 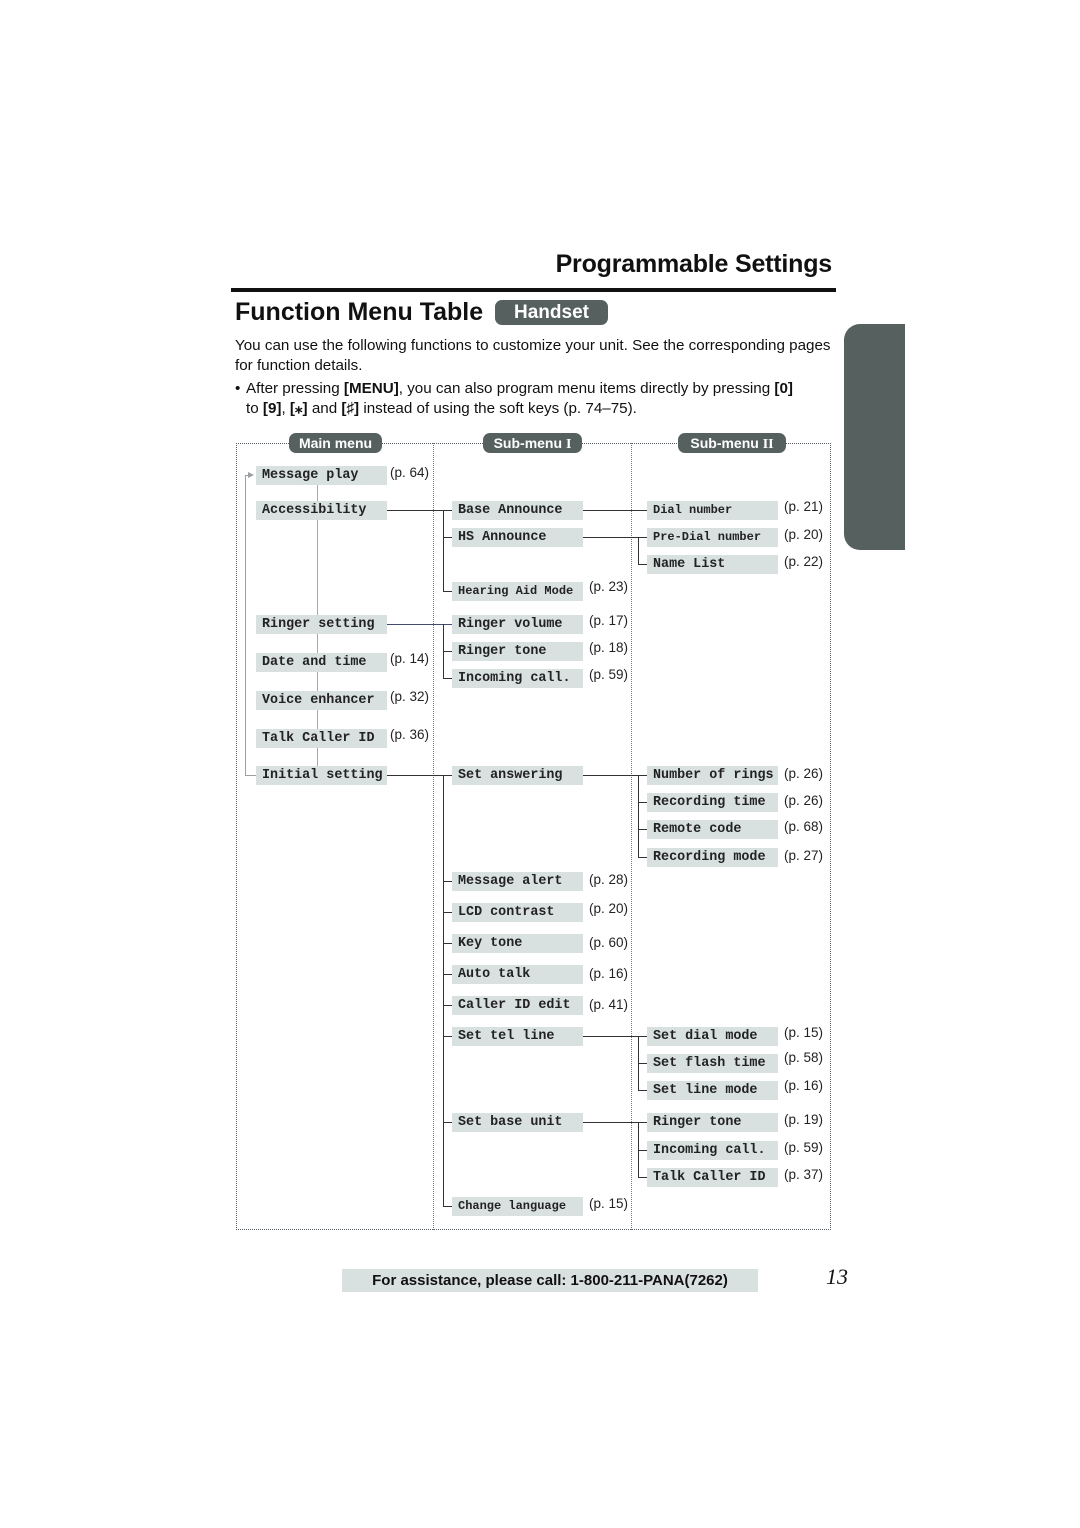 I want to click on sub2-item-set-dial-mode: Set dial mode, so click(x=712, y=1036).